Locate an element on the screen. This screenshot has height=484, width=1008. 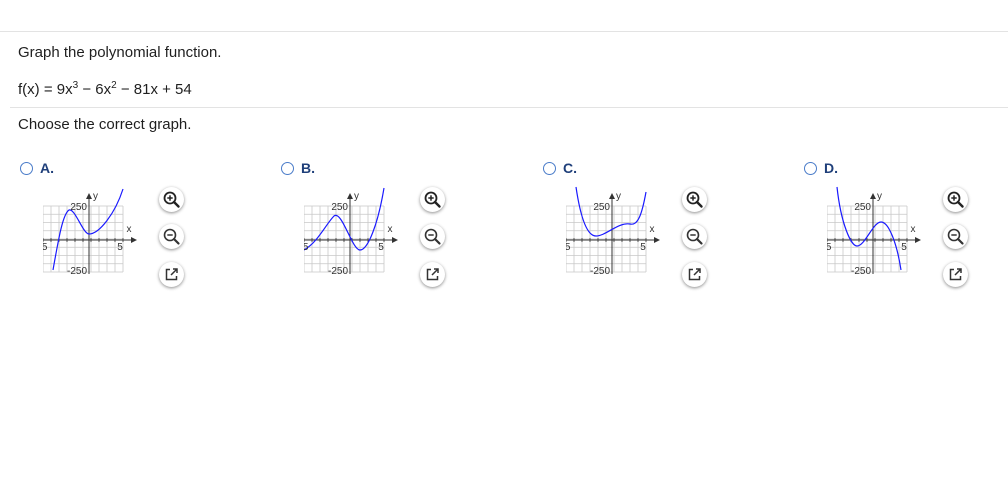
option-b-popout-button is located at coordinates (432, 274).